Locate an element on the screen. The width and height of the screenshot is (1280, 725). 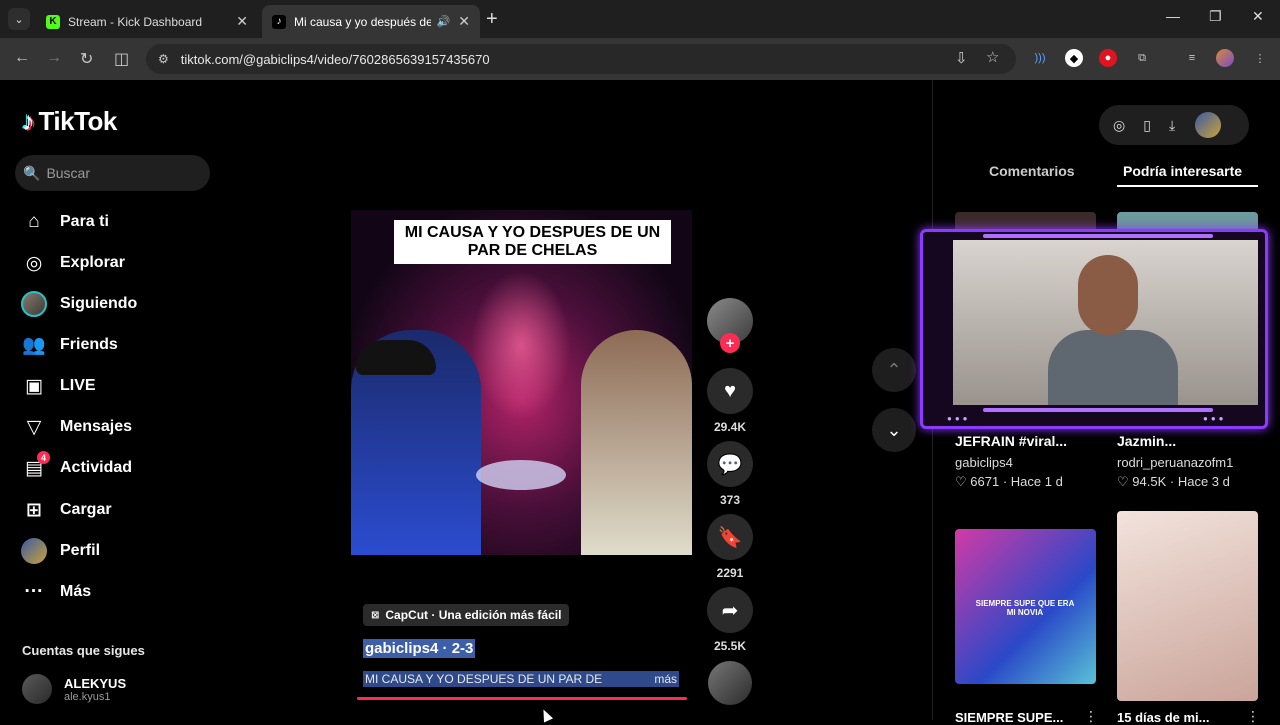
previous-video-button: ⌃ is located at coordinates (894, 370).